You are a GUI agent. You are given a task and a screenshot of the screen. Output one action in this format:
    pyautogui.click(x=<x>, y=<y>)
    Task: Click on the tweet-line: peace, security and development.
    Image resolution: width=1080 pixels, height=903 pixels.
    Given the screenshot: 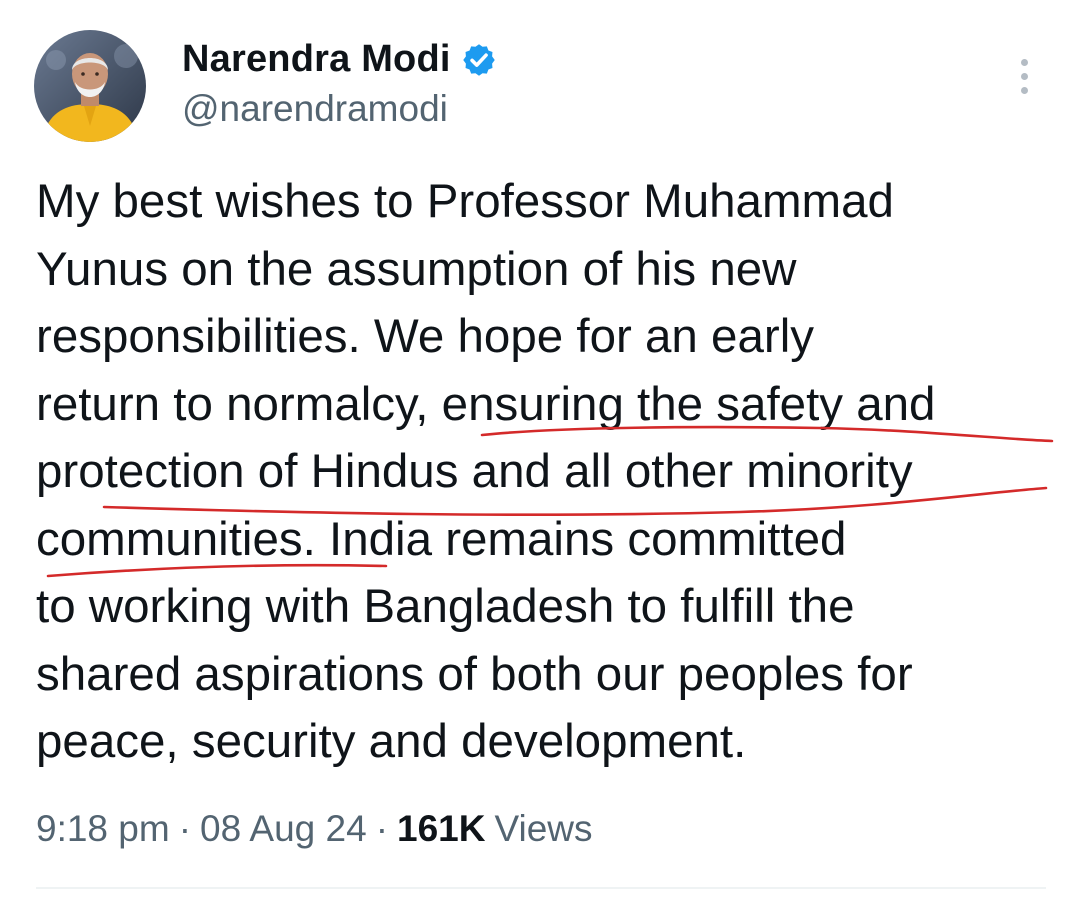 What is the action you would take?
    pyautogui.click(x=391, y=741)
    